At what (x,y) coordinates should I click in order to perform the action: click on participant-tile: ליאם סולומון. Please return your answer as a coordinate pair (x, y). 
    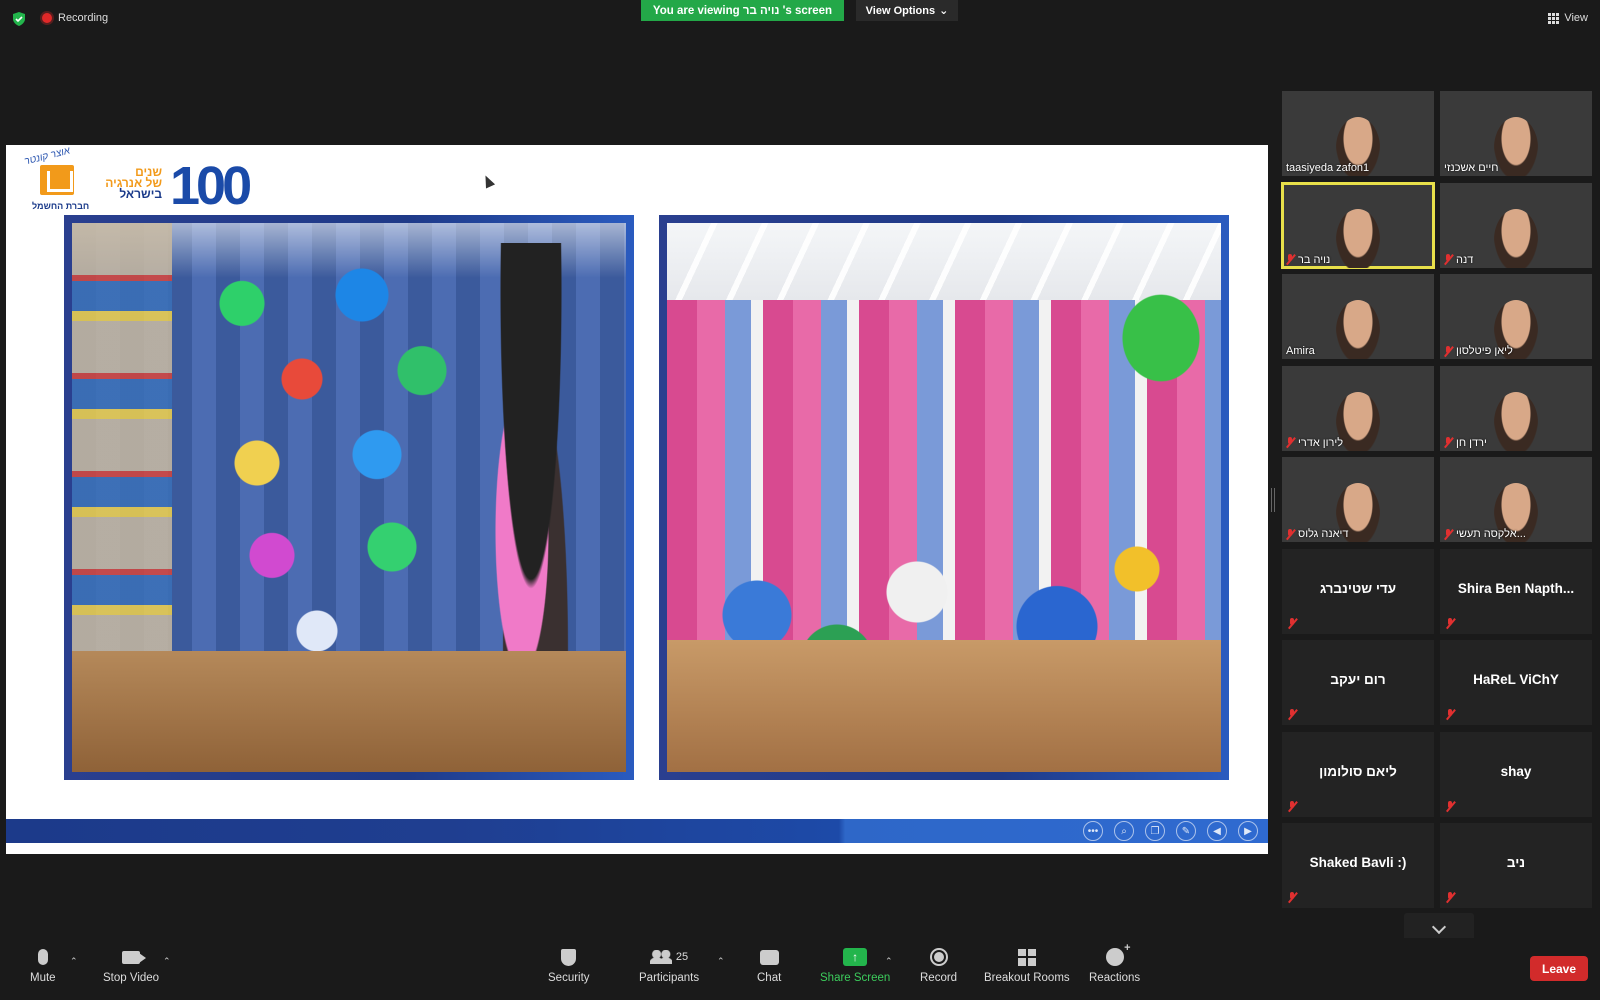
    Looking at the image, I should click on (1358, 774).